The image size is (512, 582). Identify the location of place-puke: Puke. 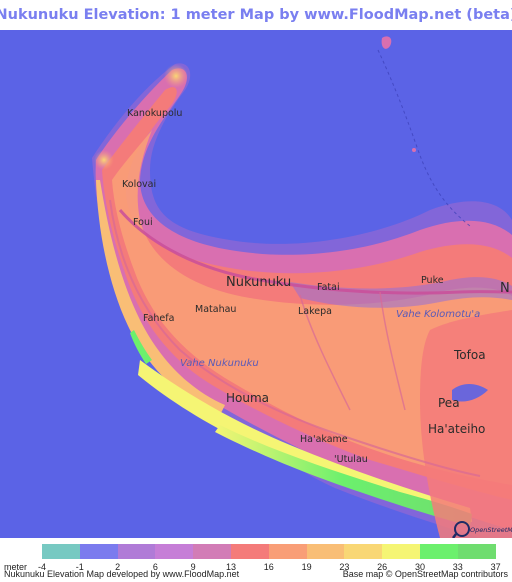
(432, 280).